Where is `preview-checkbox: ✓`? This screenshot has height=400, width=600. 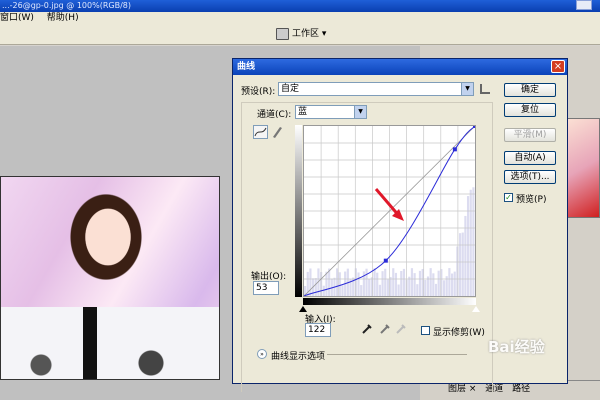 preview-checkbox: ✓ is located at coordinates (508, 197).